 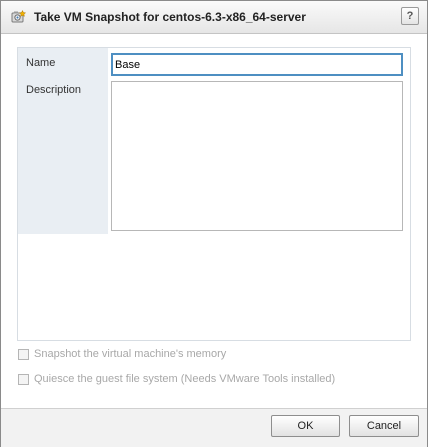 I want to click on name-label: Name, so click(x=41, y=63).